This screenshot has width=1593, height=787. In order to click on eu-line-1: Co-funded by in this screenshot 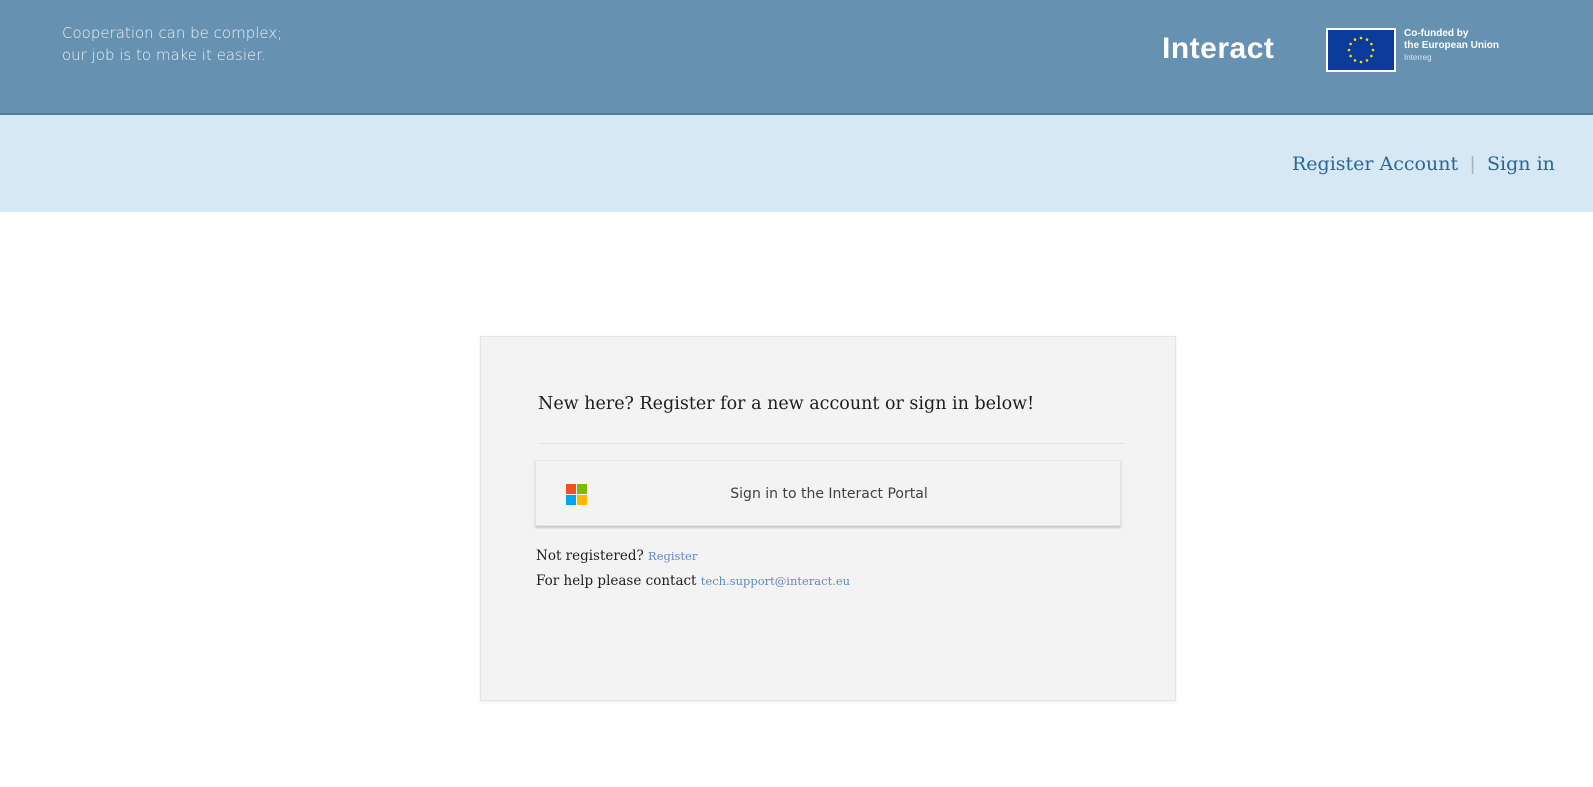, I will do `click(1436, 33)`.